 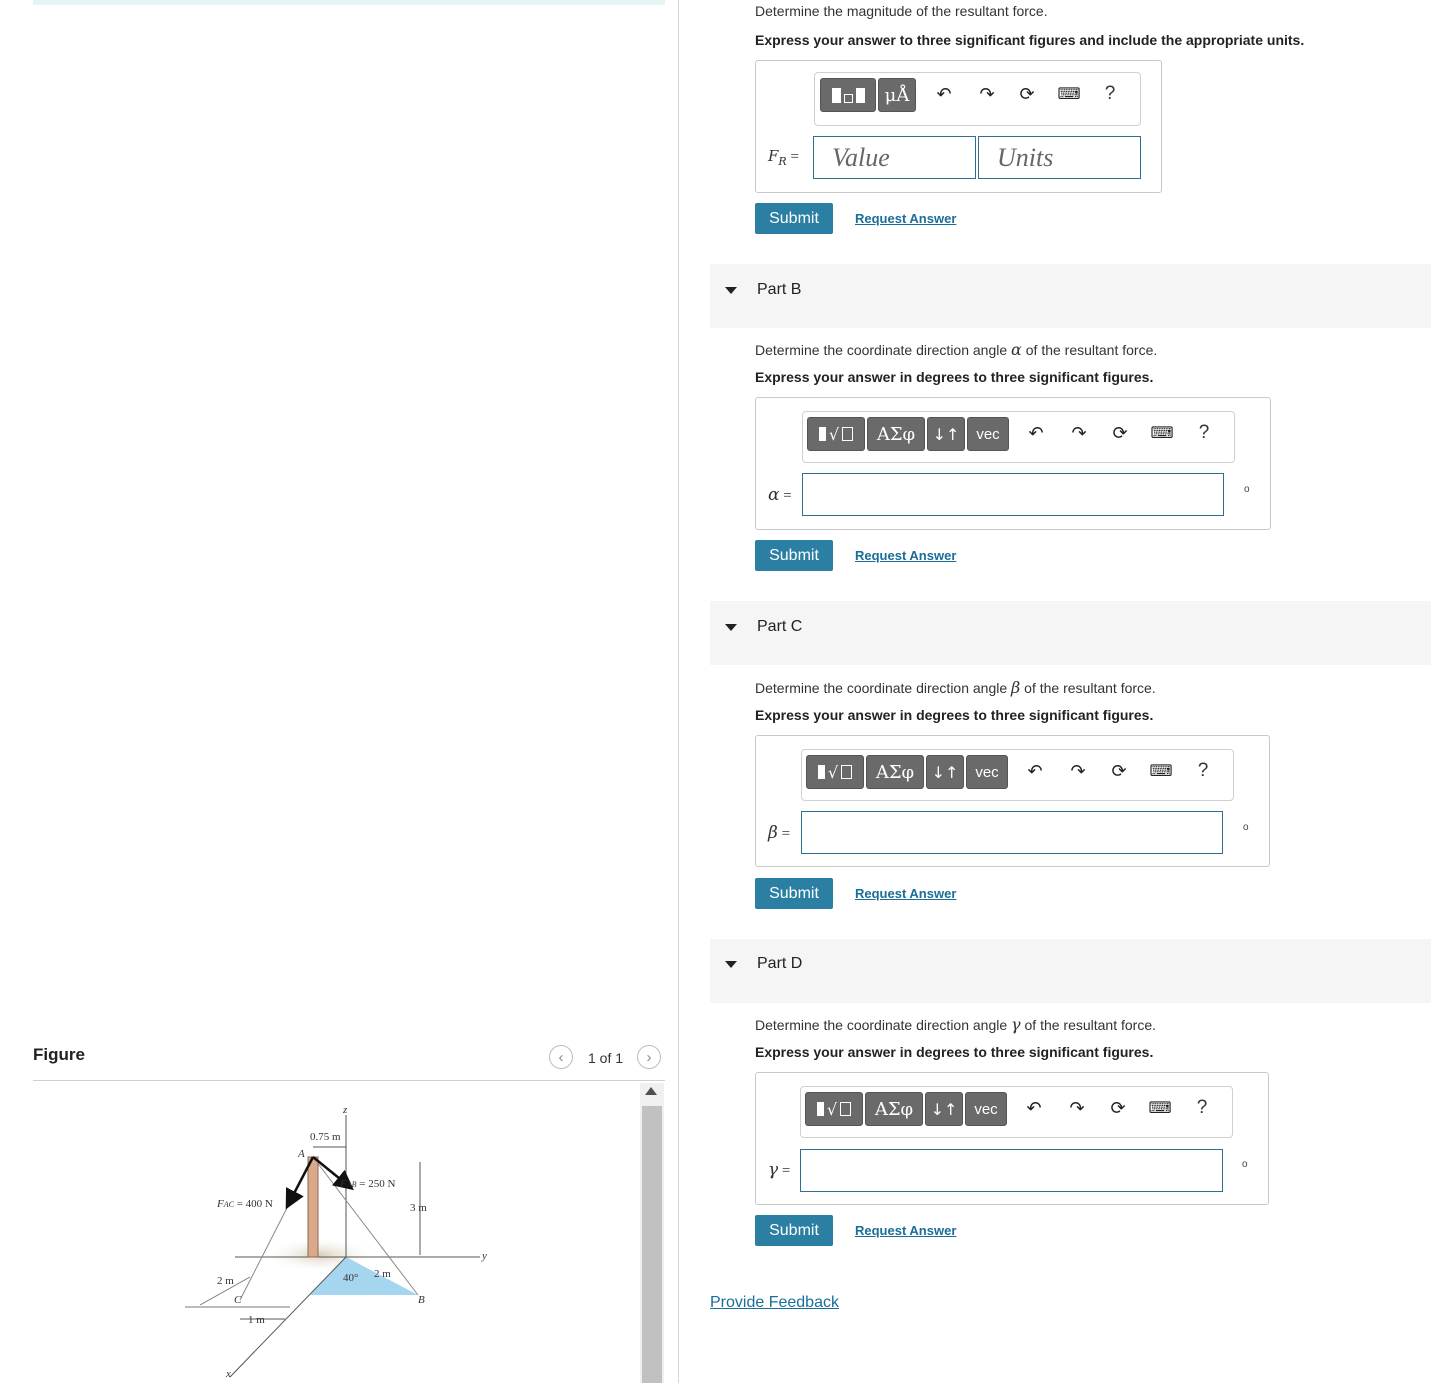 I want to click on scroll-up-arrow-icon, so click(x=651, y=1091).